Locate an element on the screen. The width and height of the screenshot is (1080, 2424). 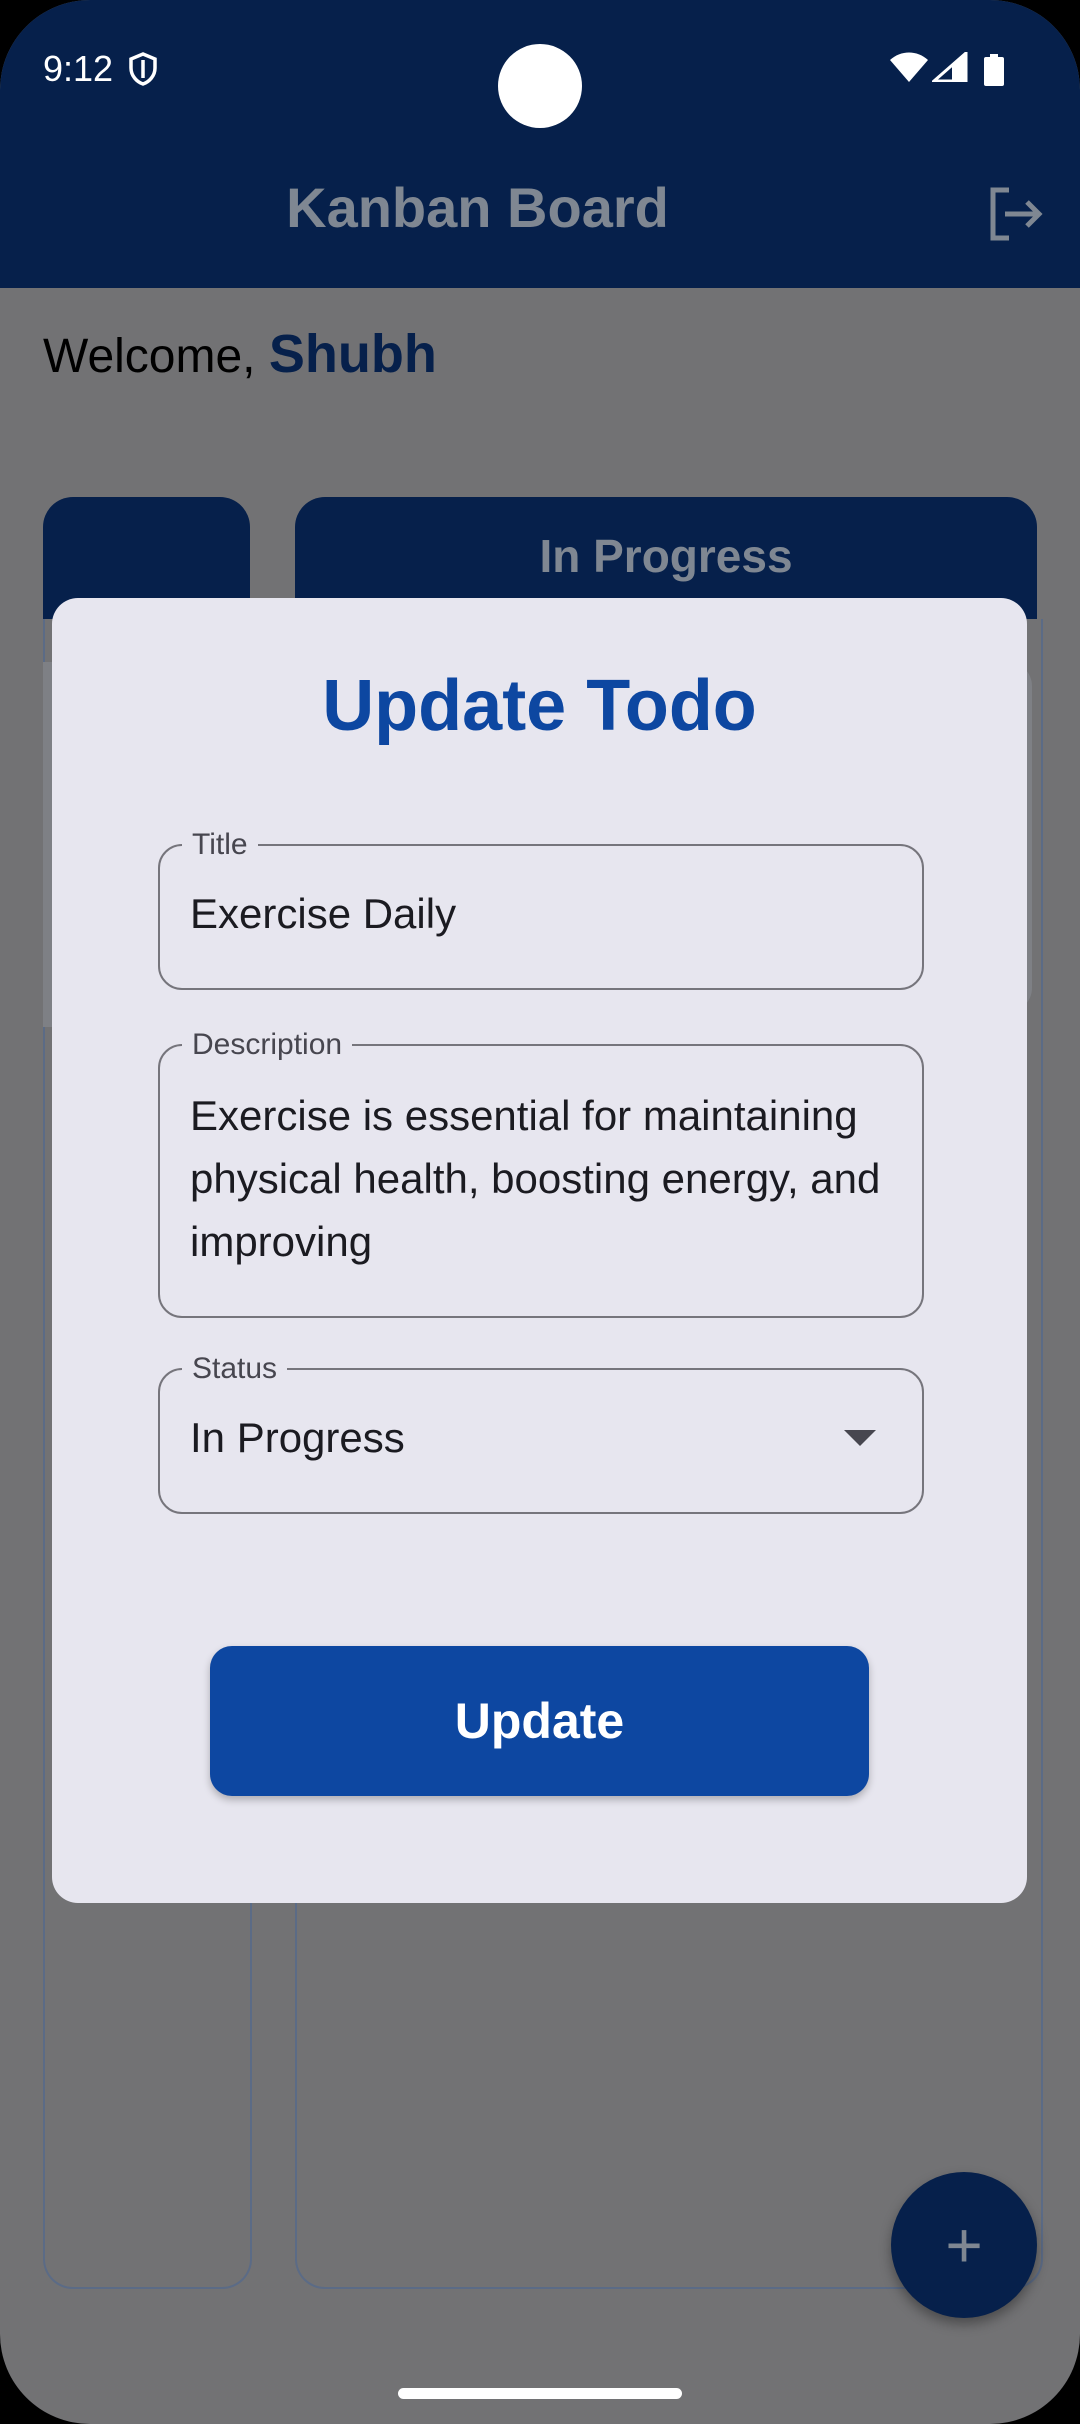
welcome-text: Welcome, Shubh is located at coordinates (240, 354).